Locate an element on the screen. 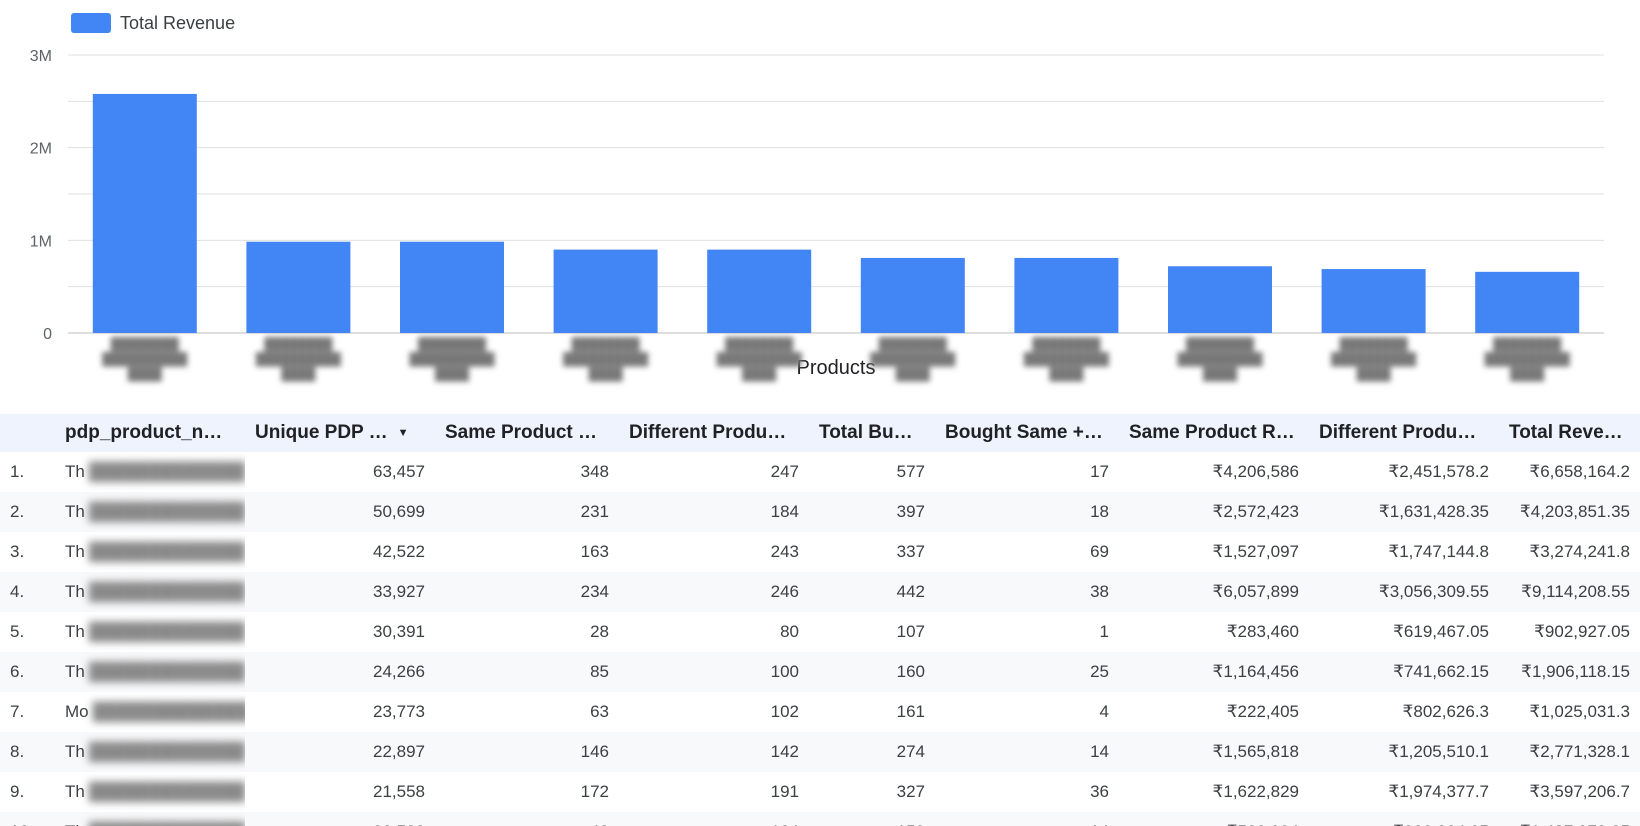  metric-cell: ₹741,662.15 is located at coordinates (1441, 671).